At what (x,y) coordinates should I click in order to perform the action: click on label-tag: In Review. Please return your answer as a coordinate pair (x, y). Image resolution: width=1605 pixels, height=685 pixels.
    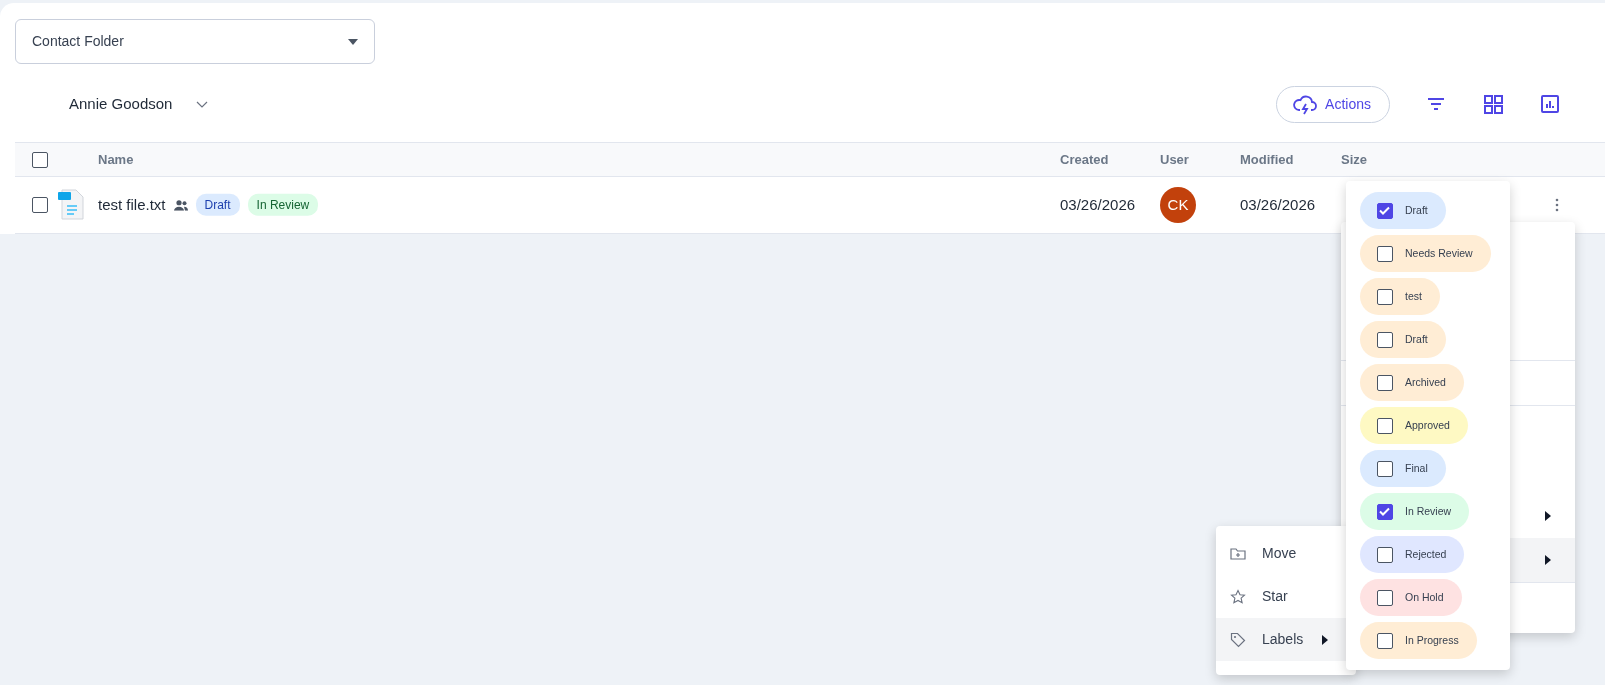
    Looking at the image, I should click on (283, 205).